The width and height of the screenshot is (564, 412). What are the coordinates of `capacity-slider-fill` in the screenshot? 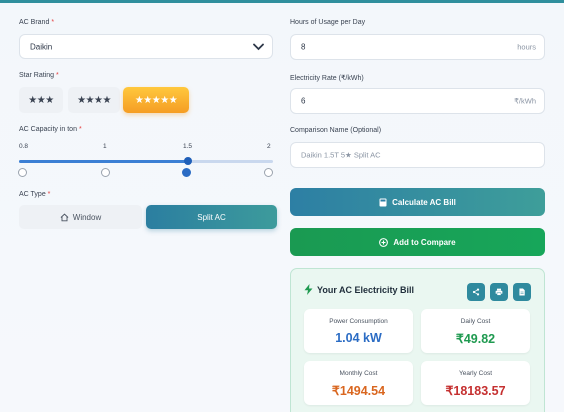 It's located at (104, 161).